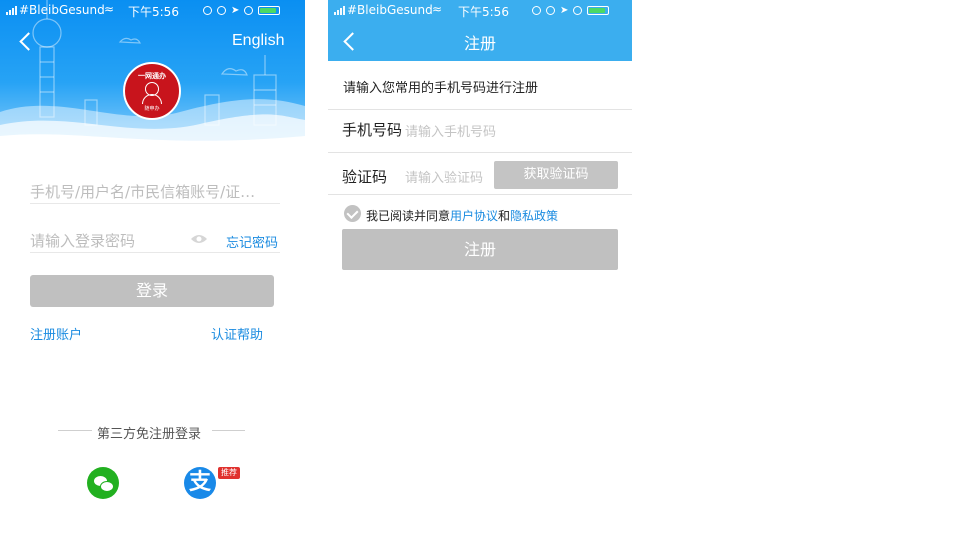 The height and width of the screenshot is (540, 960). Describe the element at coordinates (252, 241) in the screenshot. I see `forgot-password-link: 忘记密码` at that location.